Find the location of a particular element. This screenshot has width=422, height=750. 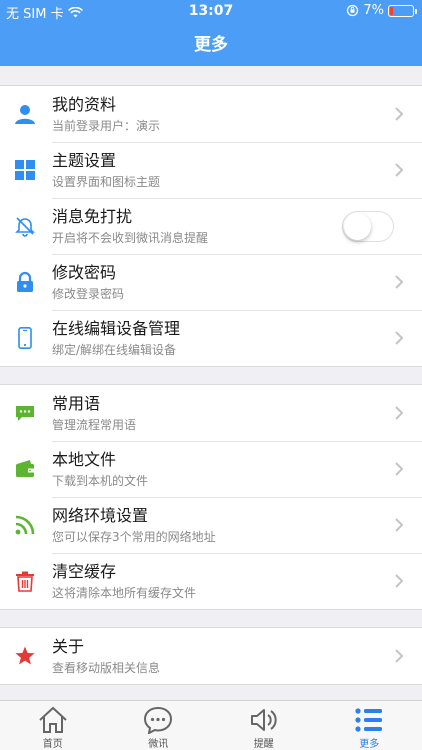

row-title: 我的资料 is located at coordinates (84, 104).